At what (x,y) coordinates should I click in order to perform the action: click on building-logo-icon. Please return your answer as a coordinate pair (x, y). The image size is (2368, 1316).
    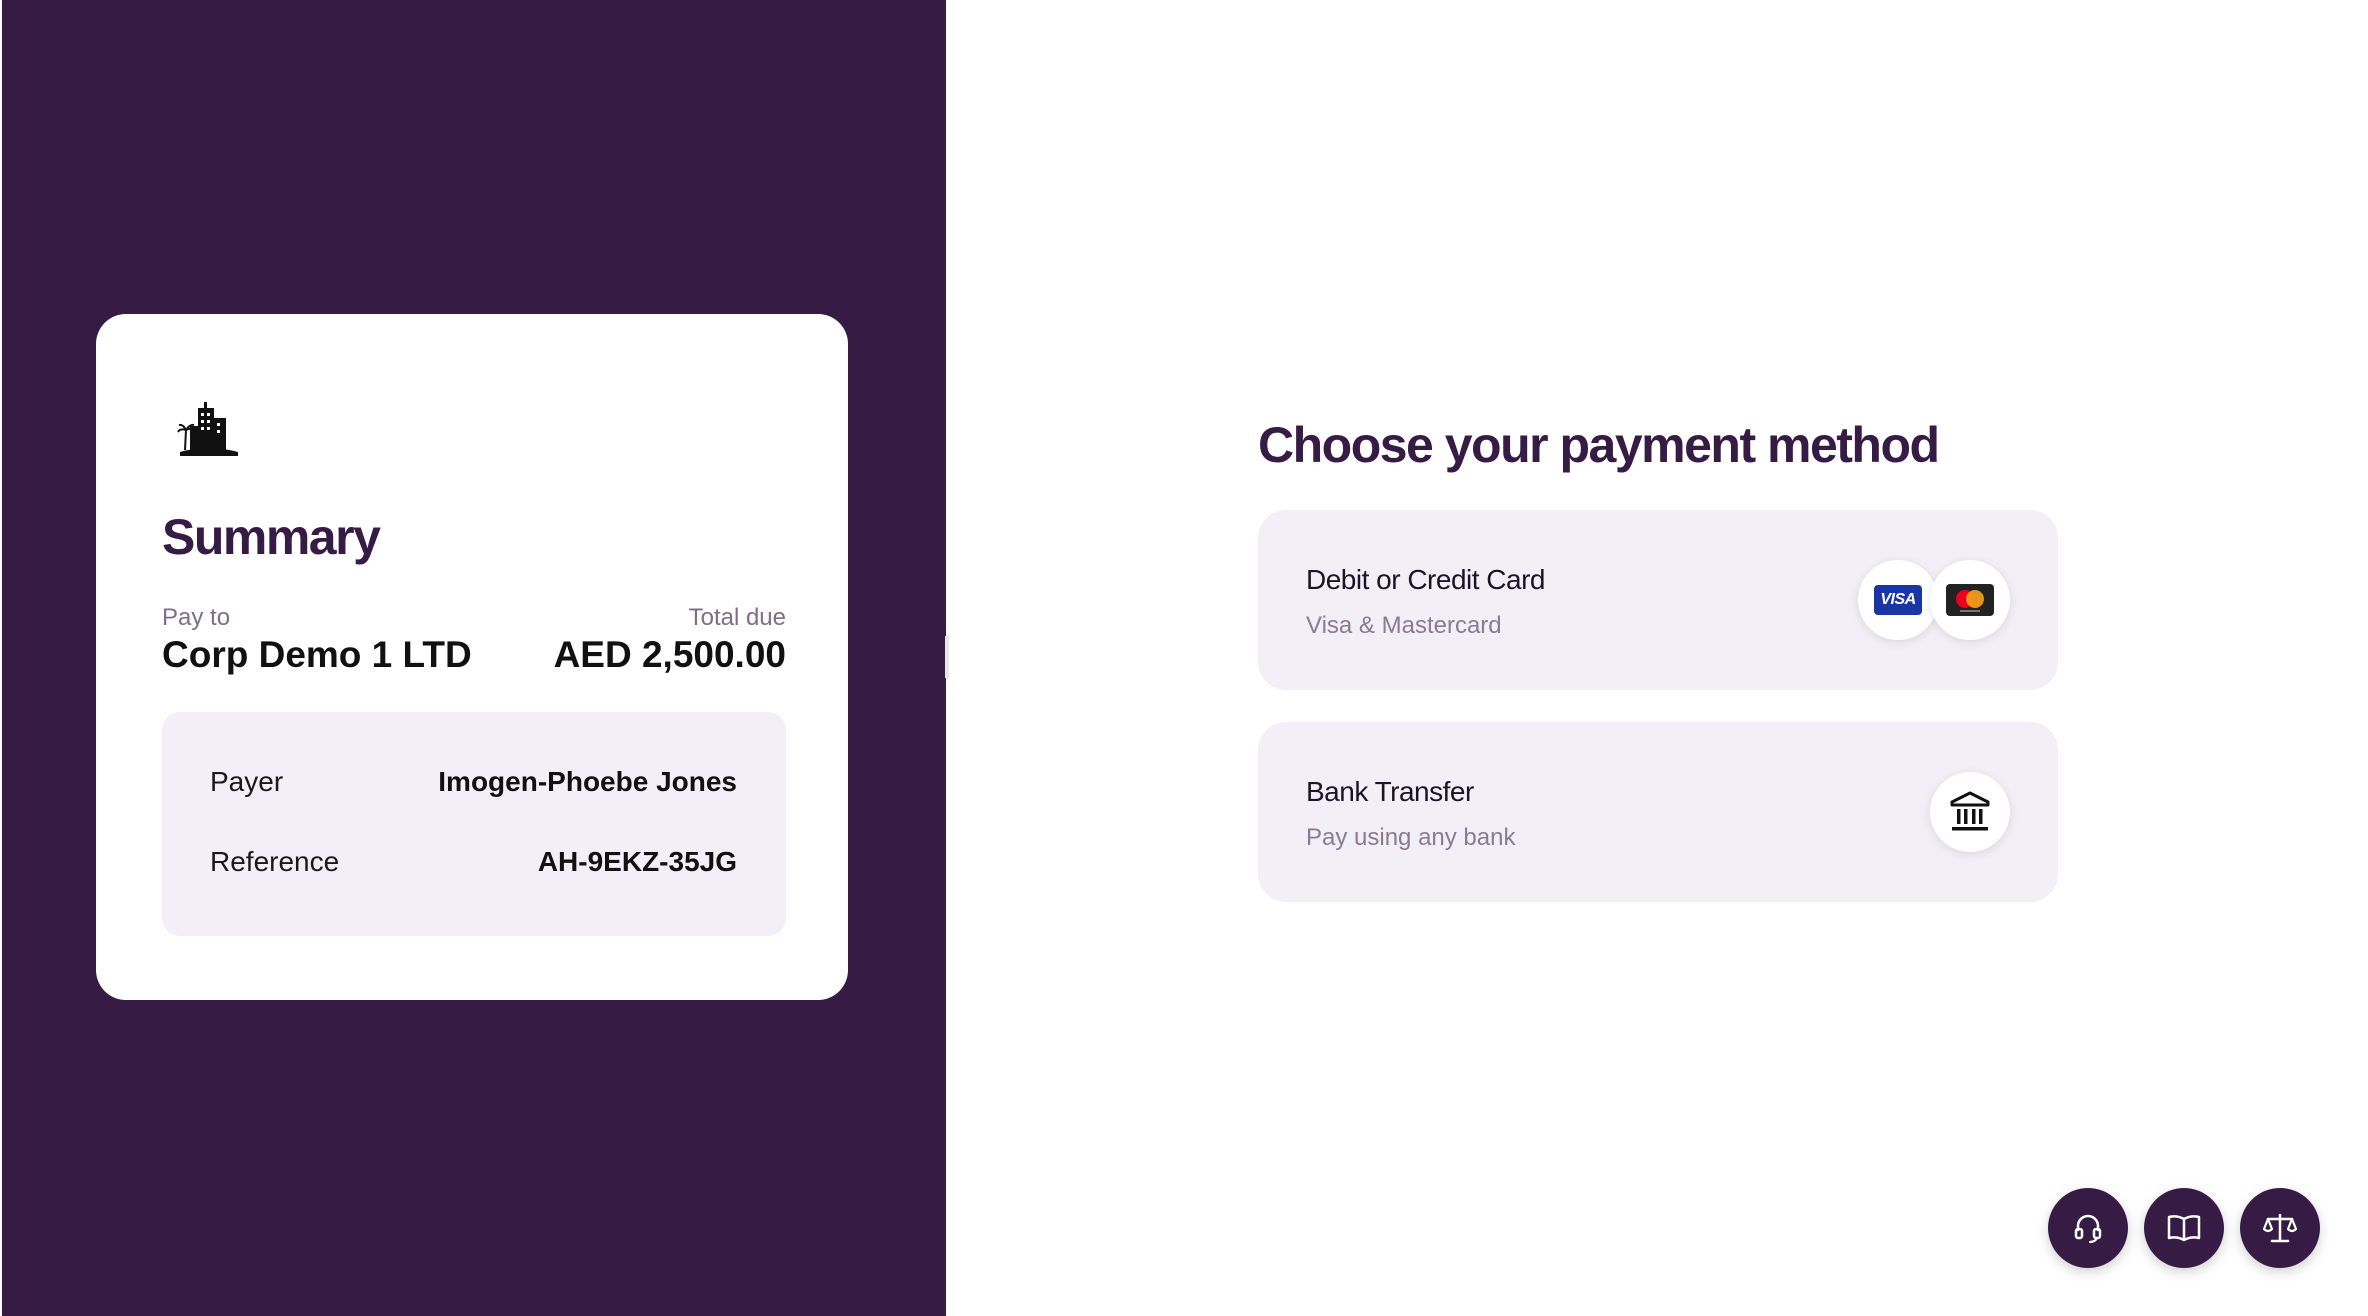
    Looking at the image, I should click on (207, 429).